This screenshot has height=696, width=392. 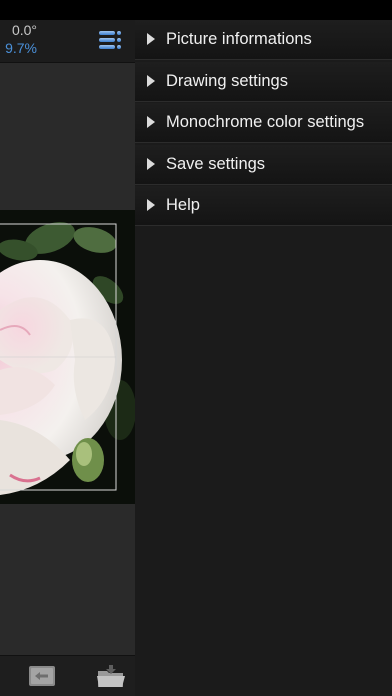 I want to click on rose-photo, so click(x=67, y=357).